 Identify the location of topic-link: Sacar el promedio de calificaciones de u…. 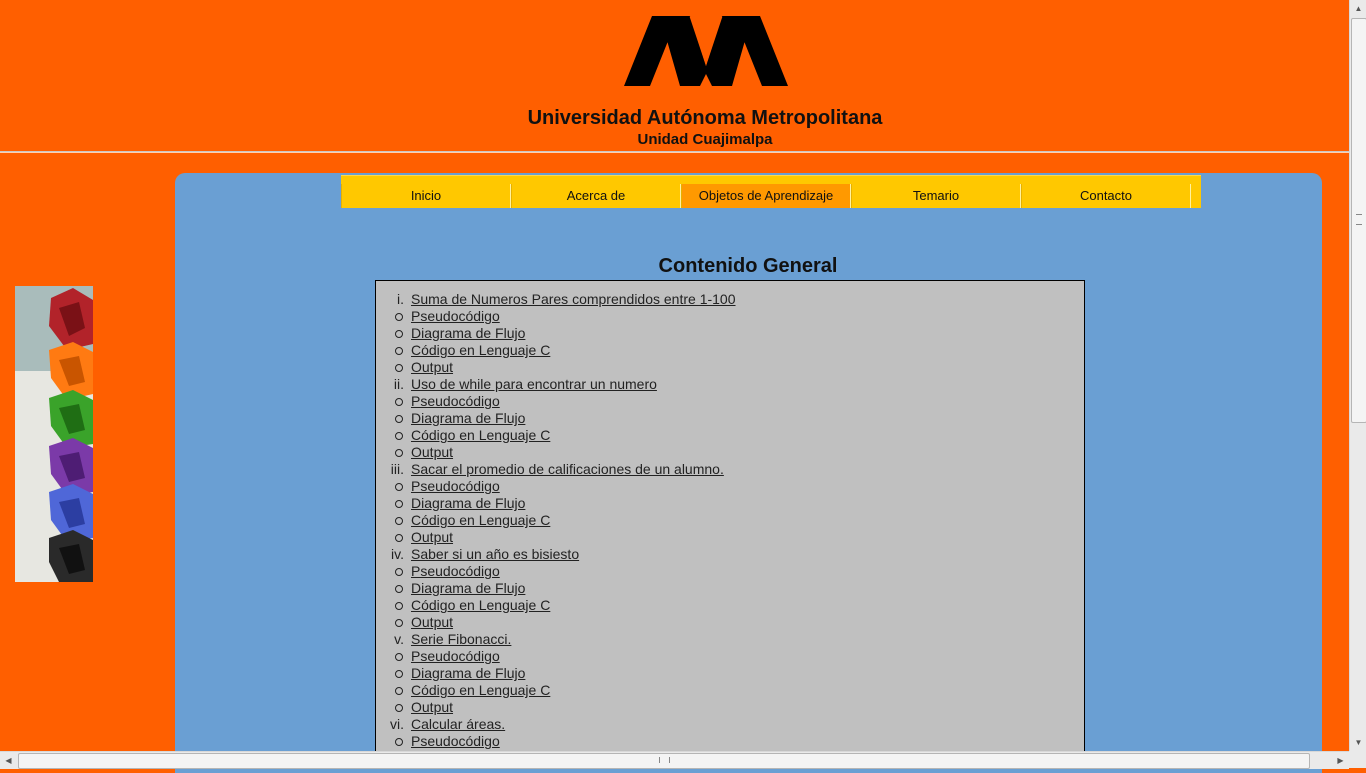
(567, 469).